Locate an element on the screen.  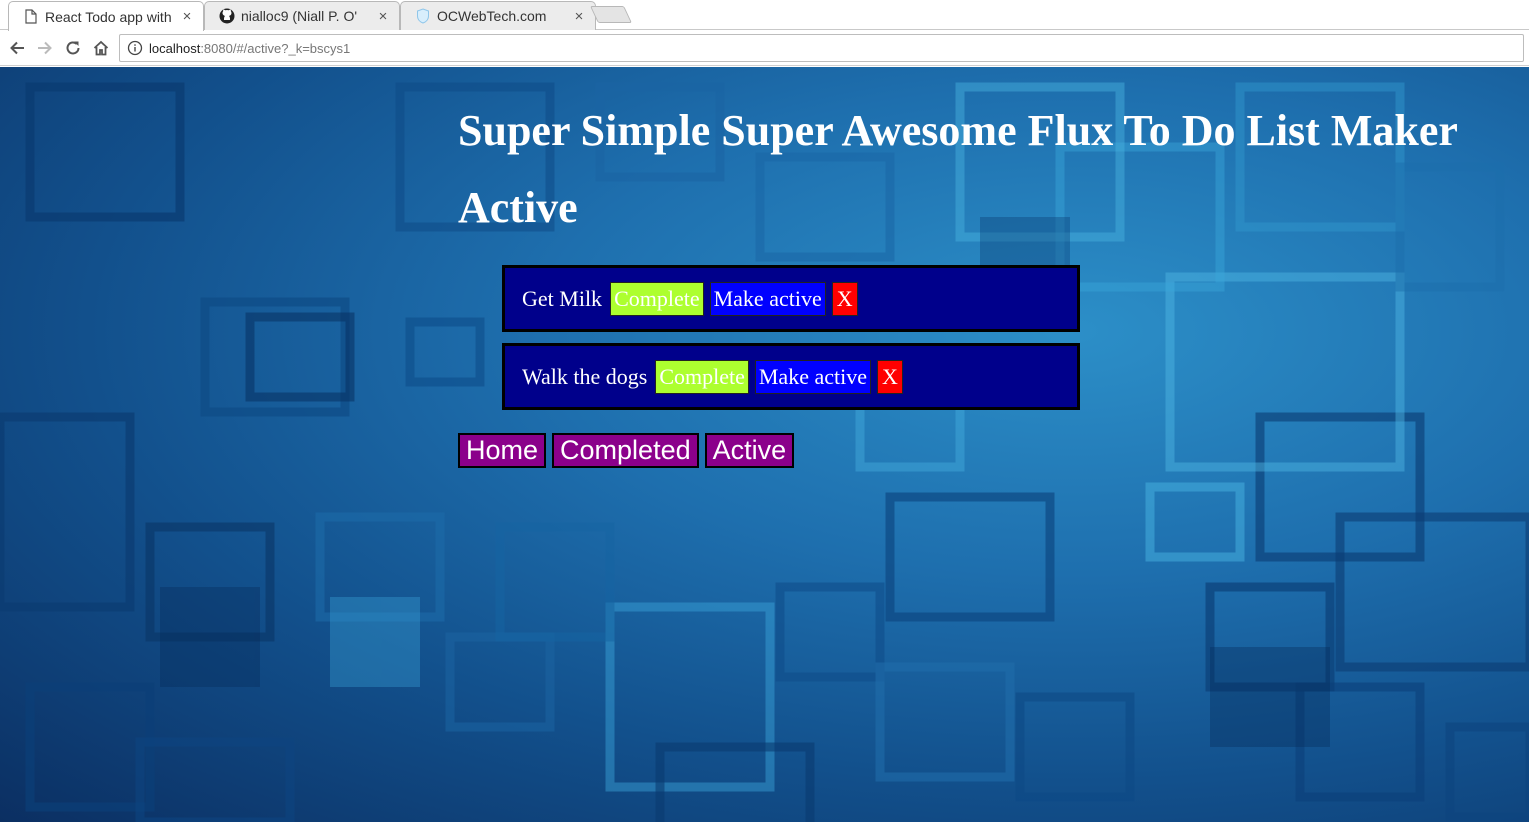
forward-button is located at coordinates (45, 48).